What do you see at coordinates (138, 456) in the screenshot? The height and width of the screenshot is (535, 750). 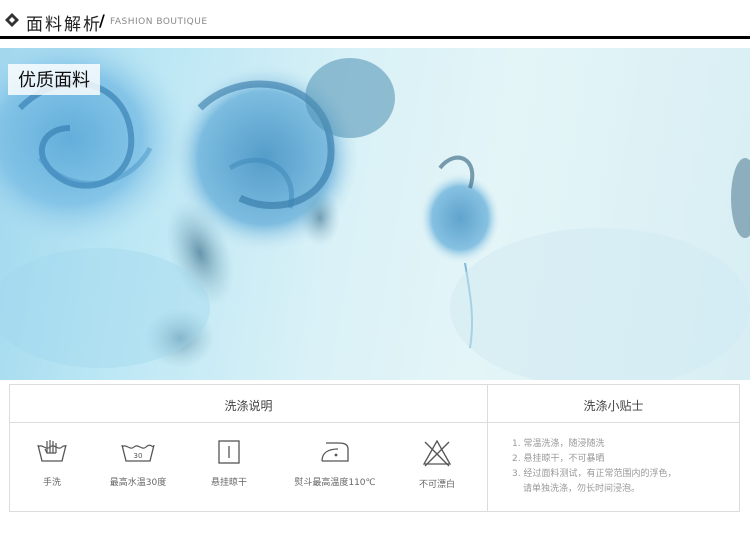 I see `wash-temp-text: 30` at bounding box center [138, 456].